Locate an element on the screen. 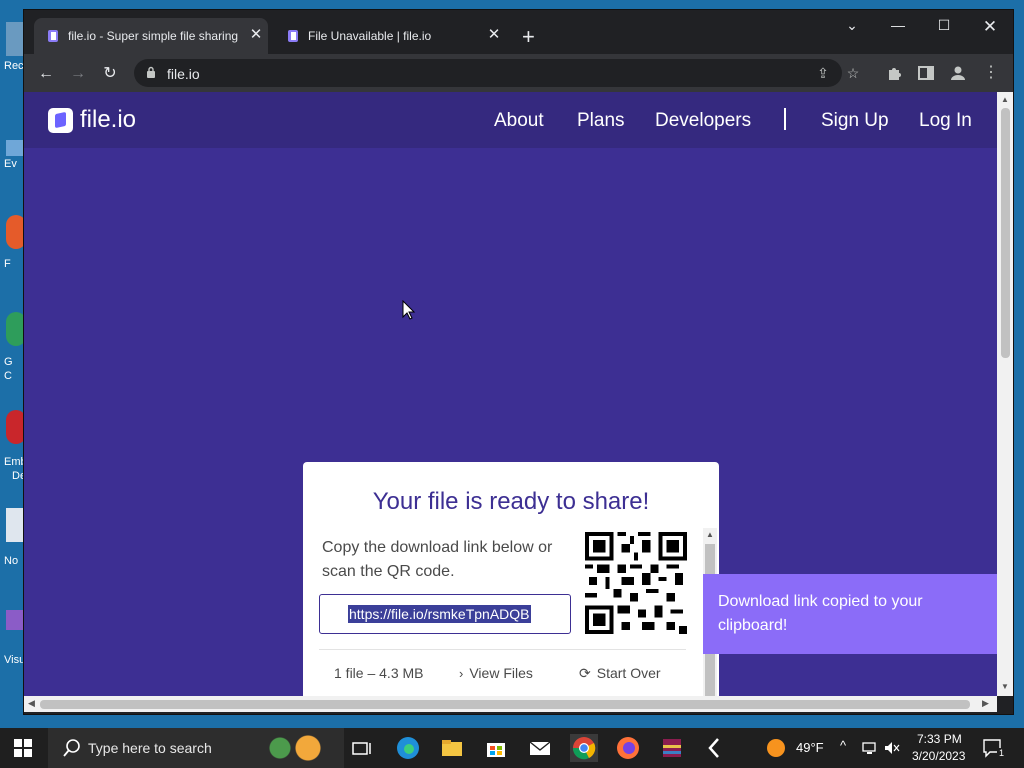 This screenshot has height=768, width=1024. tab-file-unavailable: File Unavailable | file.io ✕ is located at coordinates (391, 36).